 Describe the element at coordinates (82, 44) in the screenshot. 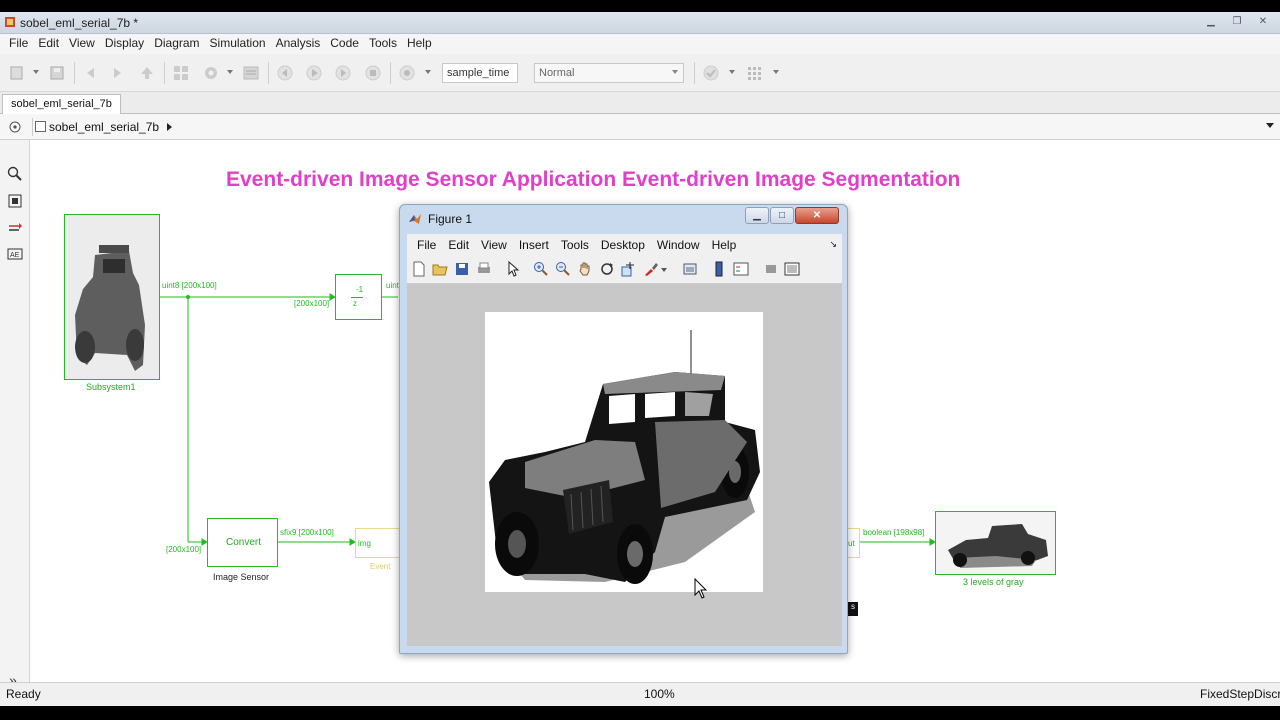

I see `menu-view: View` at that location.